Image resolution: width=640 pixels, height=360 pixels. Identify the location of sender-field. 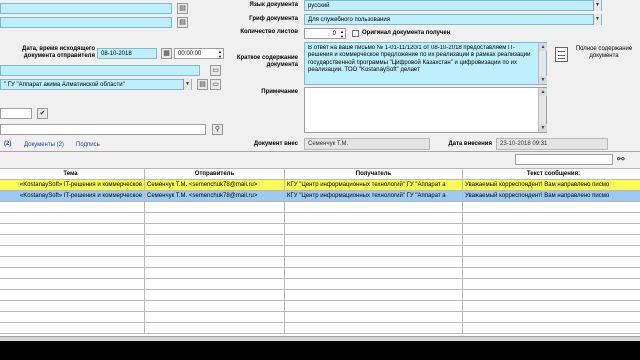
(100, 70).